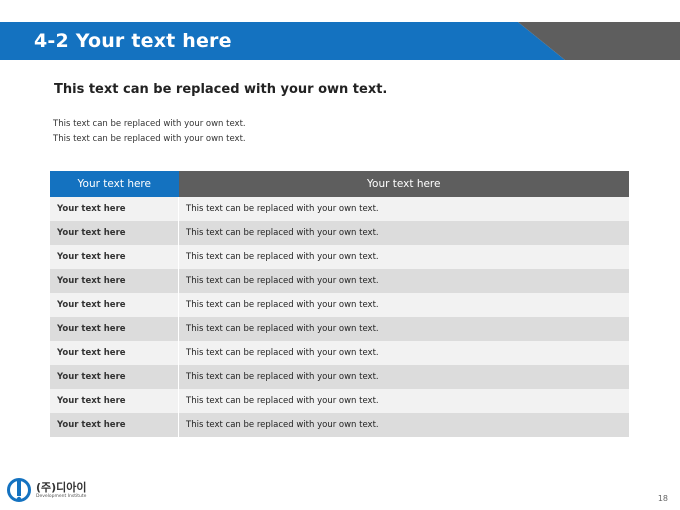 This screenshot has width=680, height=510. I want to click on page-title: 4-2 Your text here, so click(133, 41).